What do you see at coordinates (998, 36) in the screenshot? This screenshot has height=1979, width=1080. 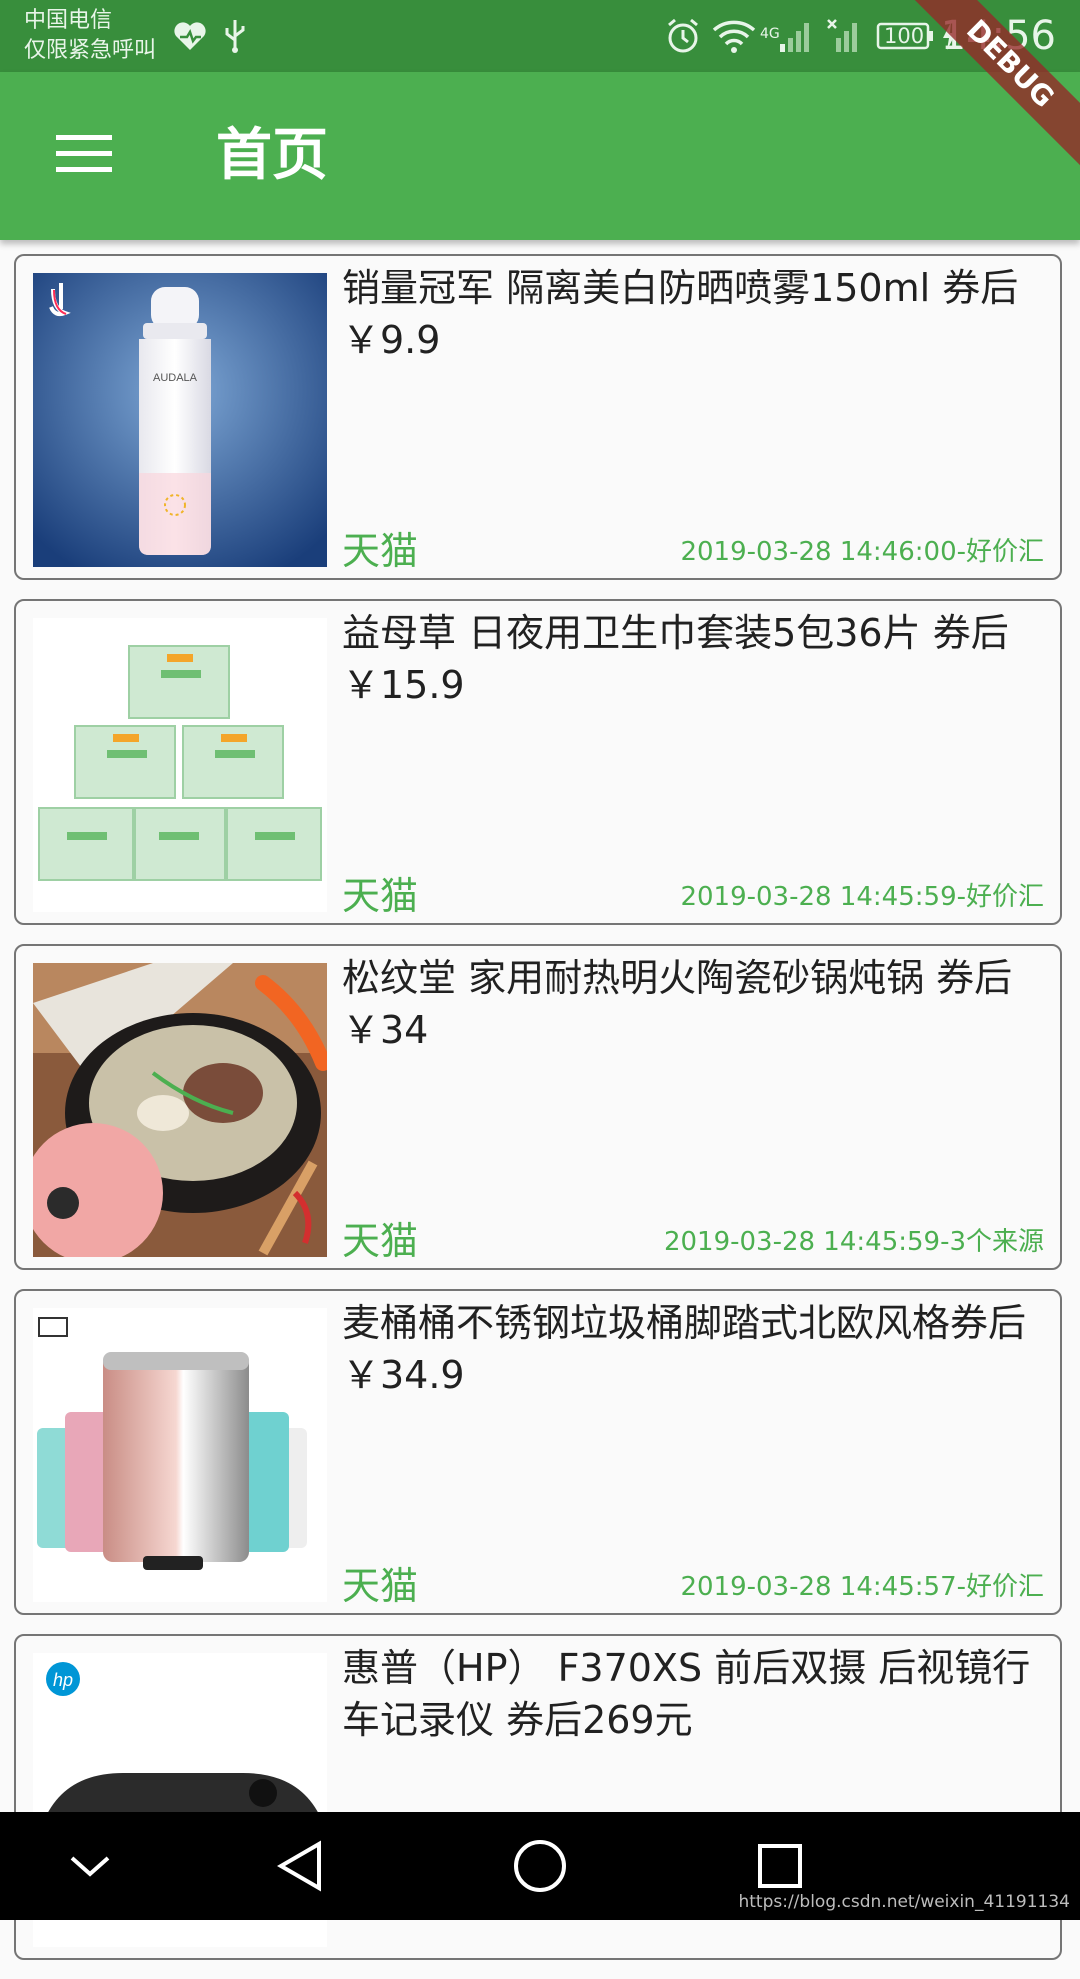 I see `clock: 14:56` at bounding box center [998, 36].